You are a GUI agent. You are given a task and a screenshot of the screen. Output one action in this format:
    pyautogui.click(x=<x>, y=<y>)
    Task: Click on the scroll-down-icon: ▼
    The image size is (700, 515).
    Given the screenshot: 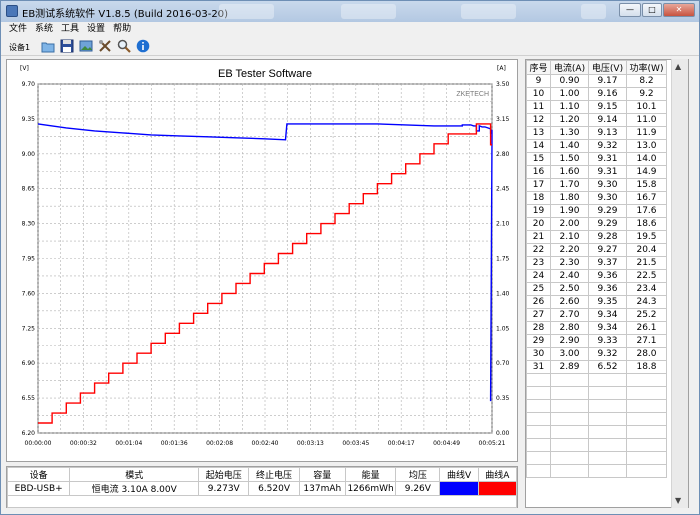 What is the action you would take?
    pyautogui.click(x=678, y=500)
    